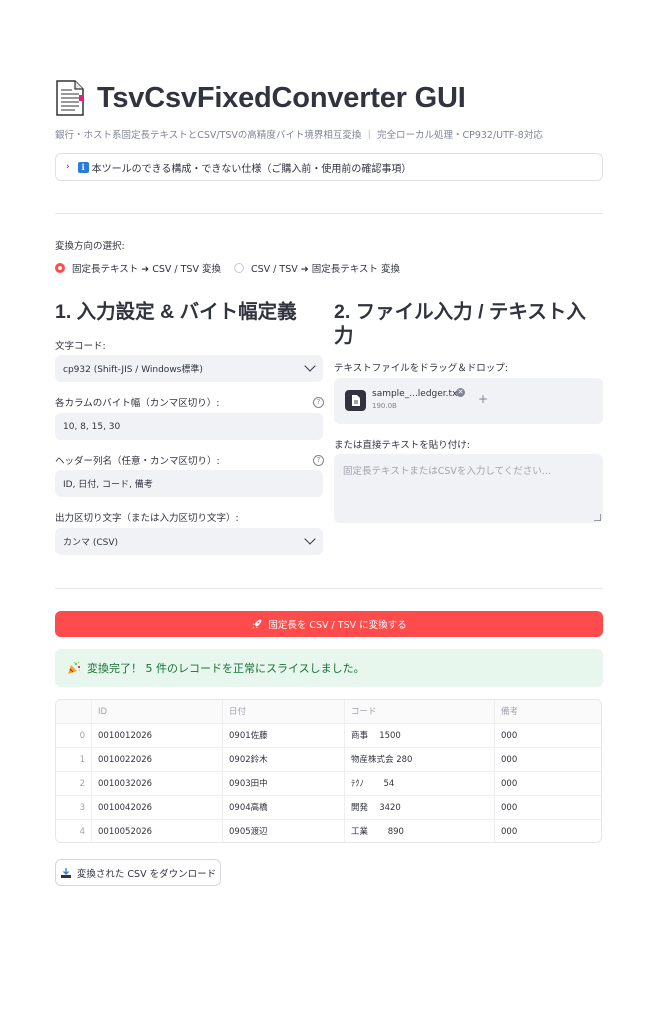  I want to click on uploaded-file-size: 190.0B, so click(384, 406).